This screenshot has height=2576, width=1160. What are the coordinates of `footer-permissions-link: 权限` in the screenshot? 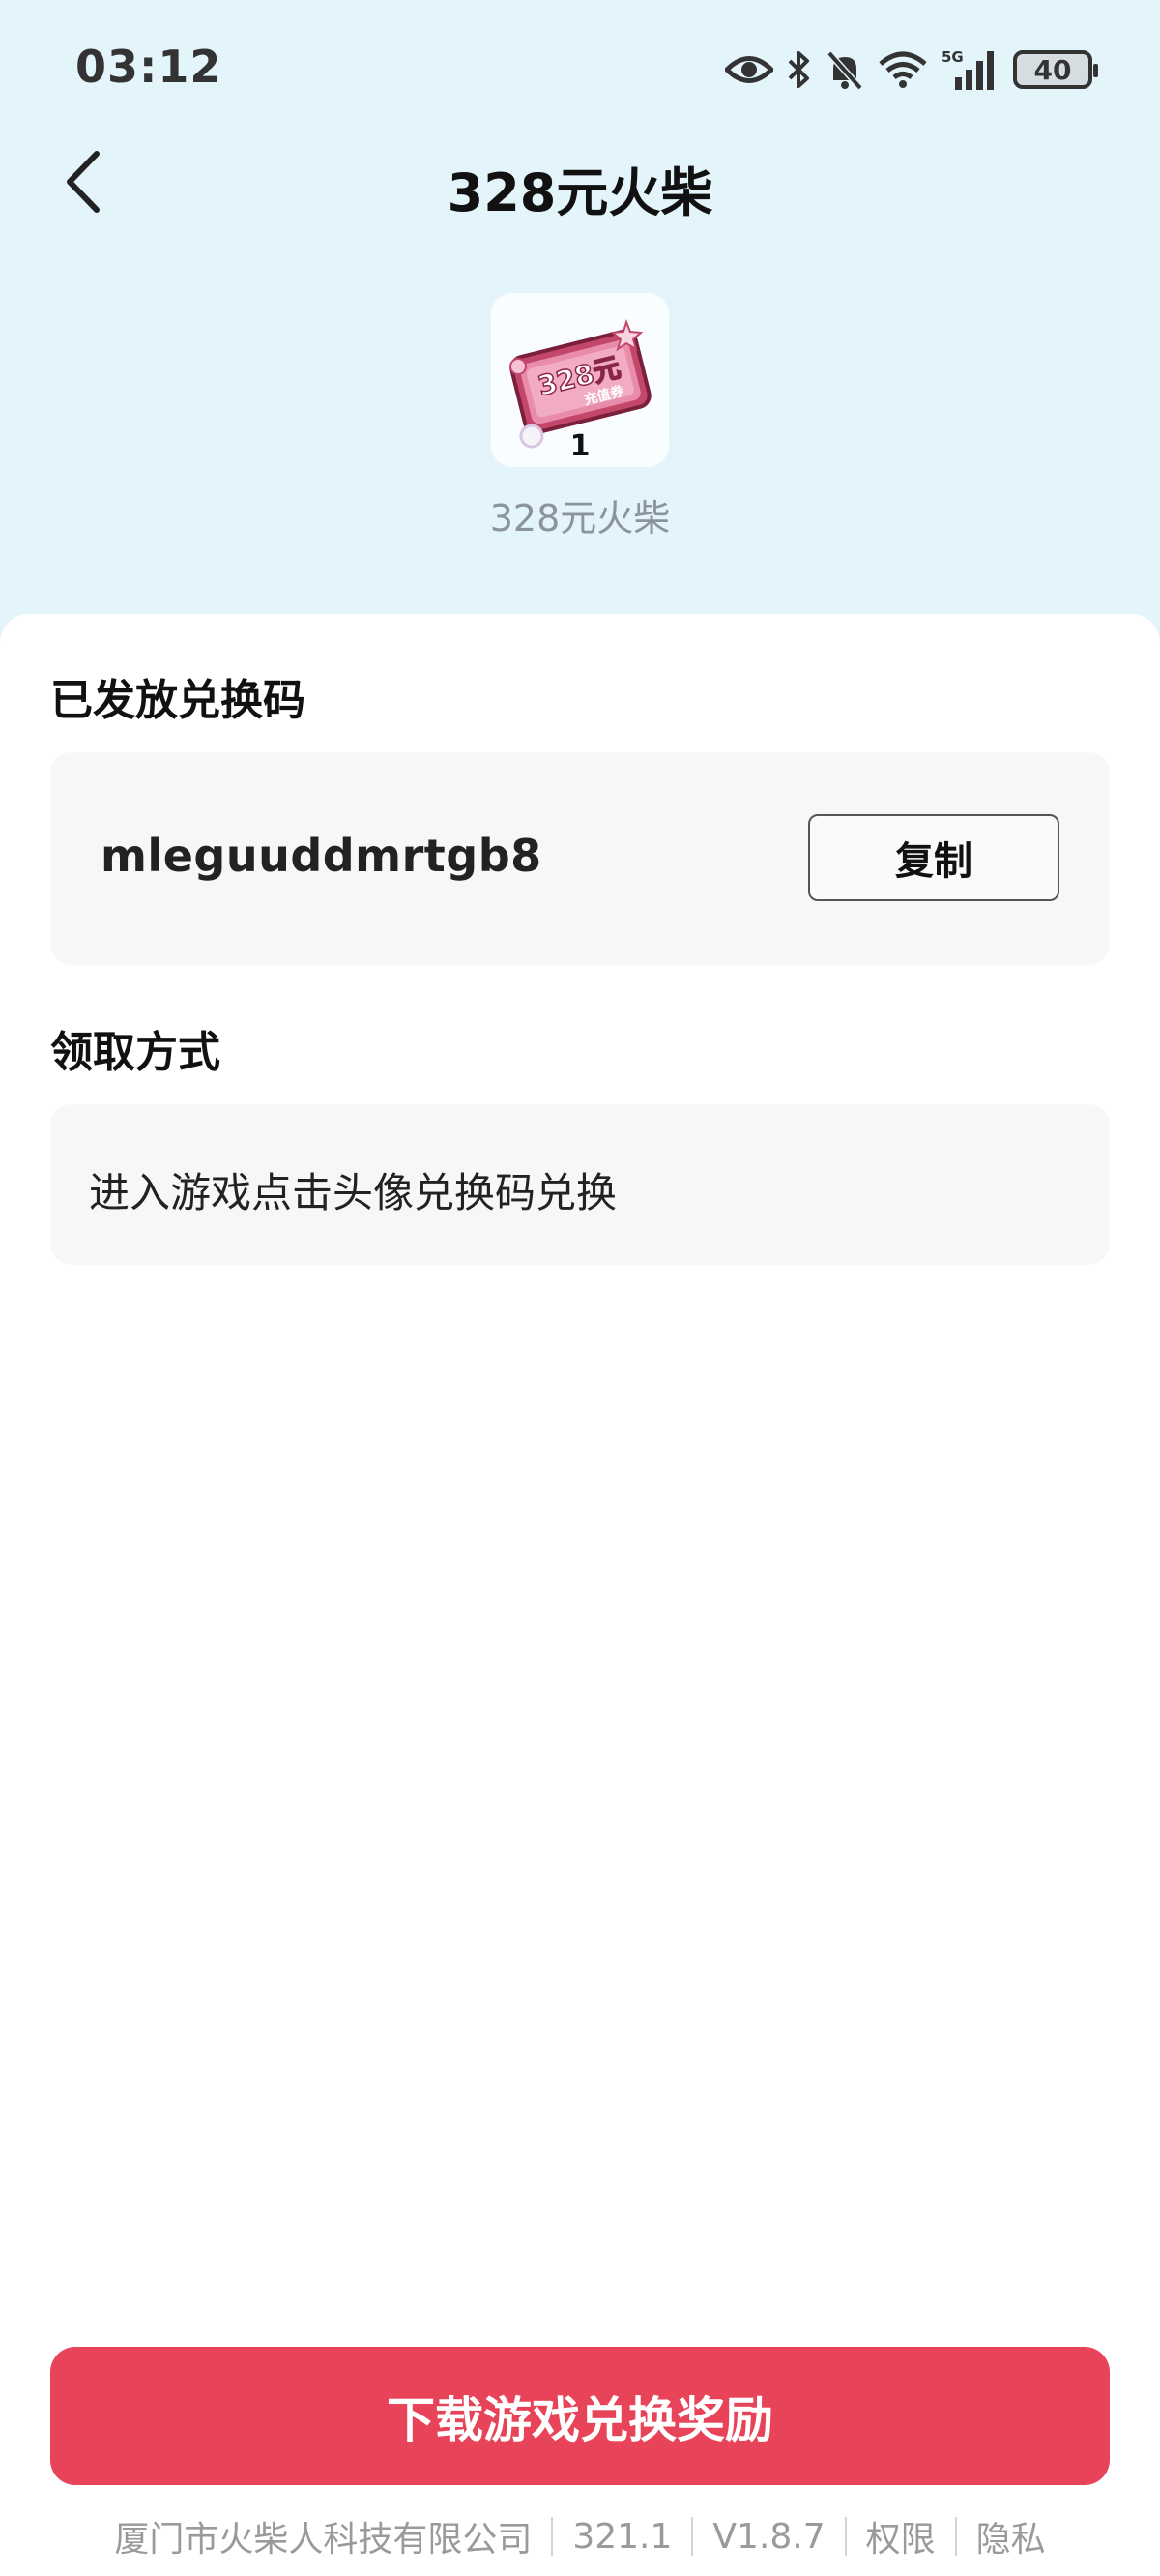 It's located at (901, 2536).